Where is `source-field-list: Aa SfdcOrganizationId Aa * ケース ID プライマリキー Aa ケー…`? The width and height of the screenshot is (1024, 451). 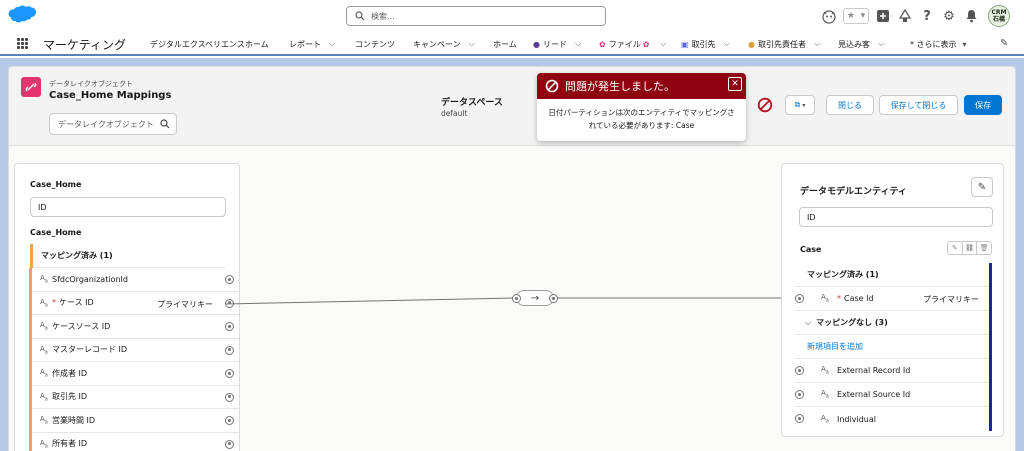 source-field-list: Aa SfdcOrganizationId Aa * ケース ID プライマリキー Aa ケー… is located at coordinates (134, 359).